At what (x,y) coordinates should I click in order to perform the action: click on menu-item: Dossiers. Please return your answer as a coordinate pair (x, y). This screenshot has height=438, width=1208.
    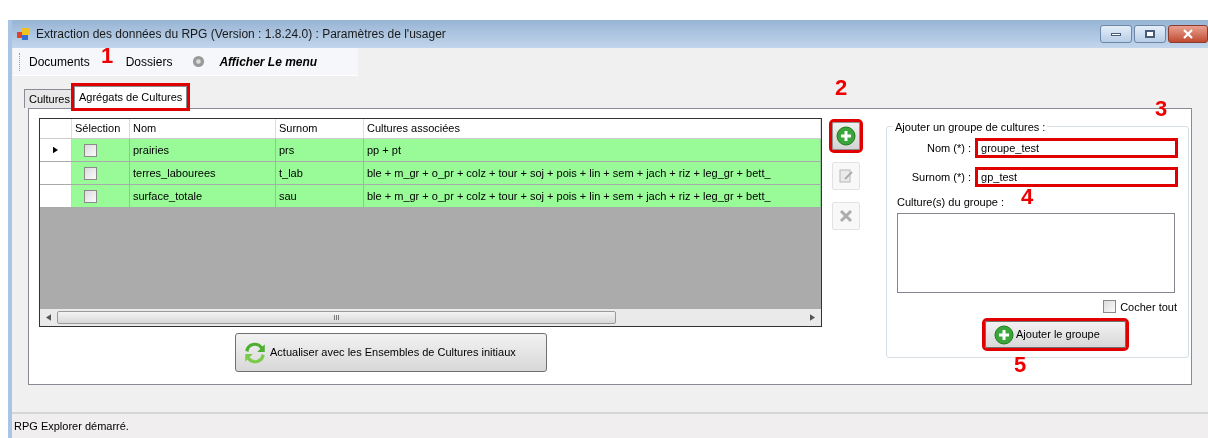
    Looking at the image, I should click on (149, 61).